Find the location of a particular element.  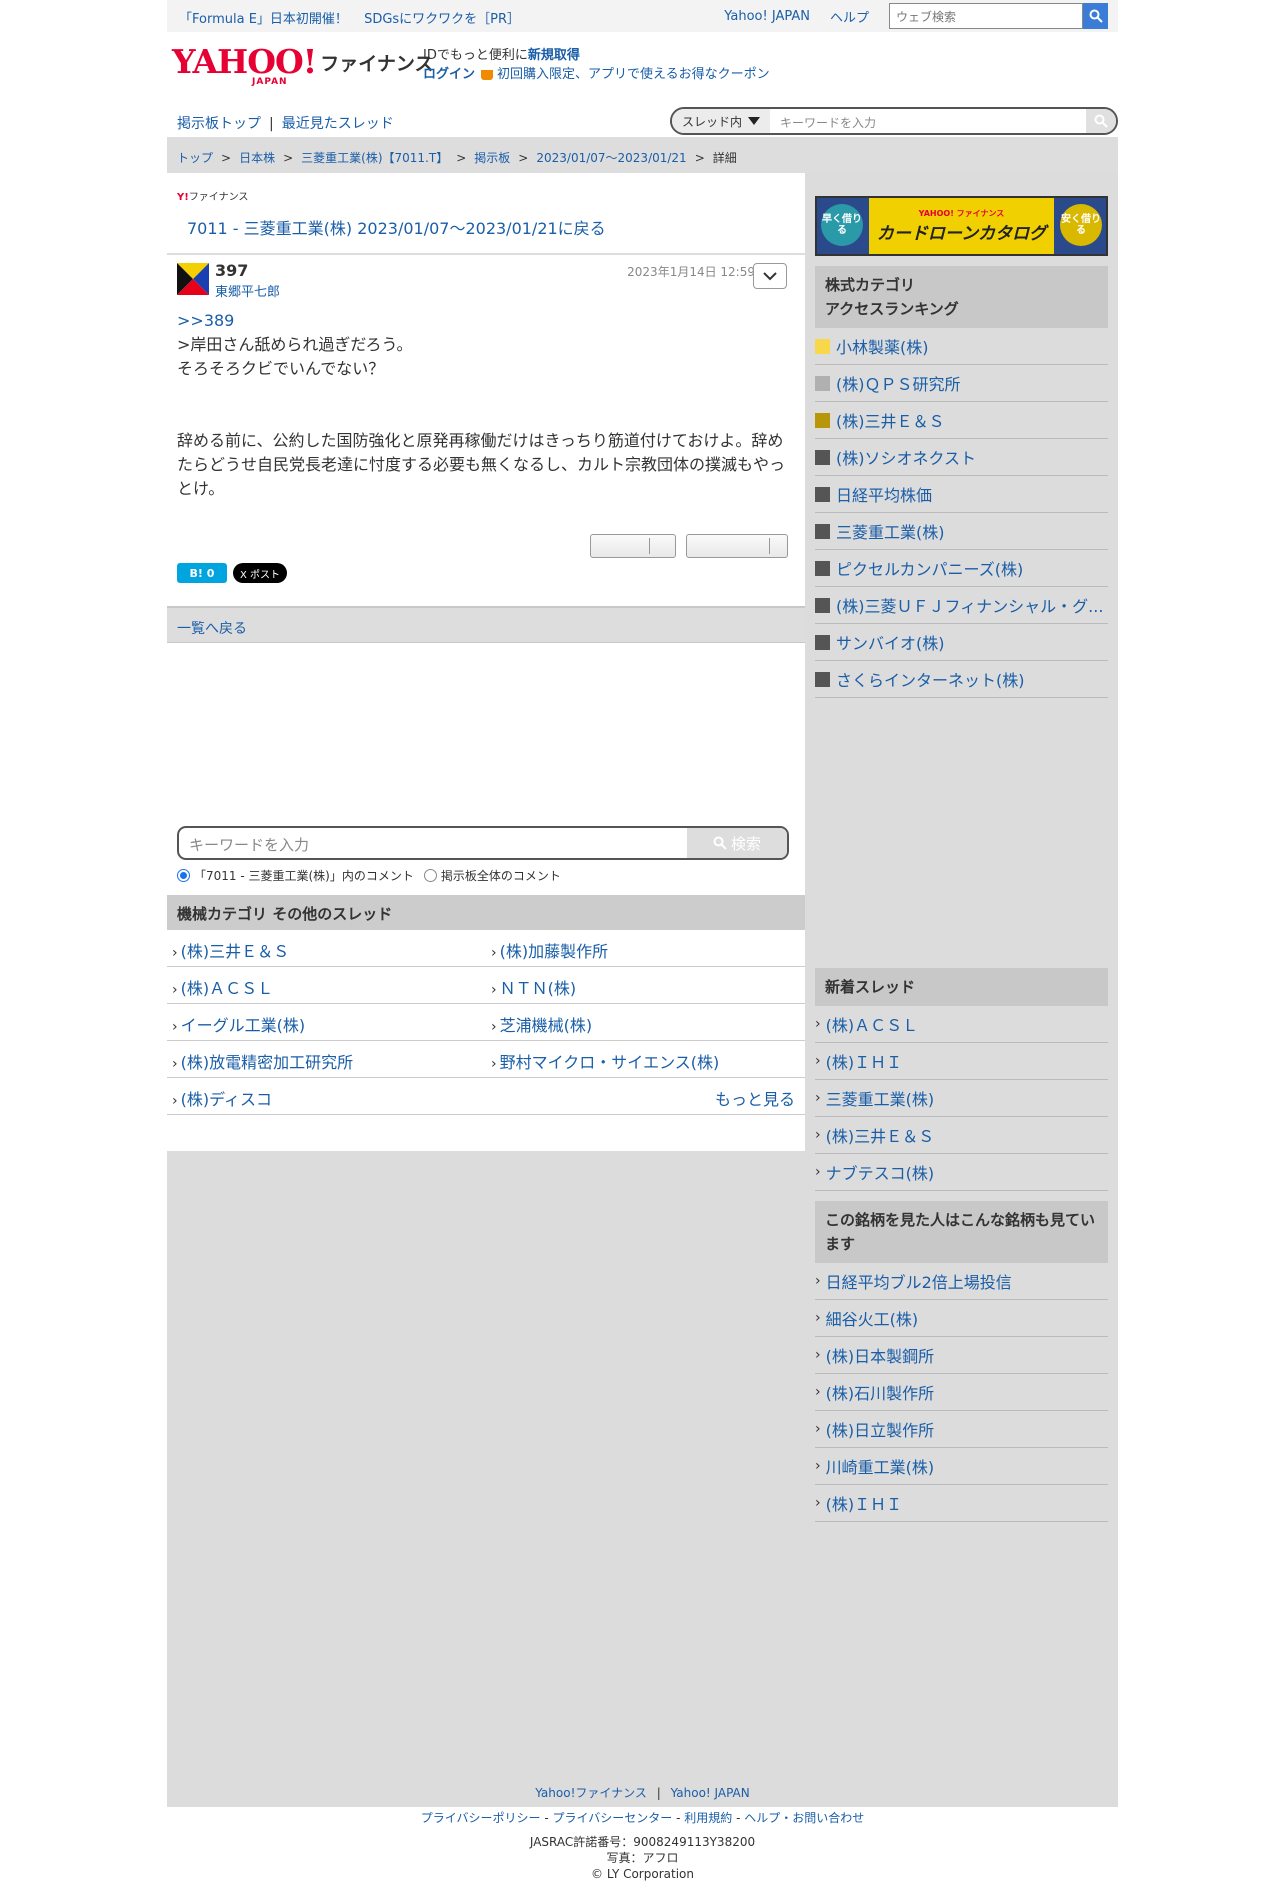

help-link: ヘルプ is located at coordinates (849, 16).